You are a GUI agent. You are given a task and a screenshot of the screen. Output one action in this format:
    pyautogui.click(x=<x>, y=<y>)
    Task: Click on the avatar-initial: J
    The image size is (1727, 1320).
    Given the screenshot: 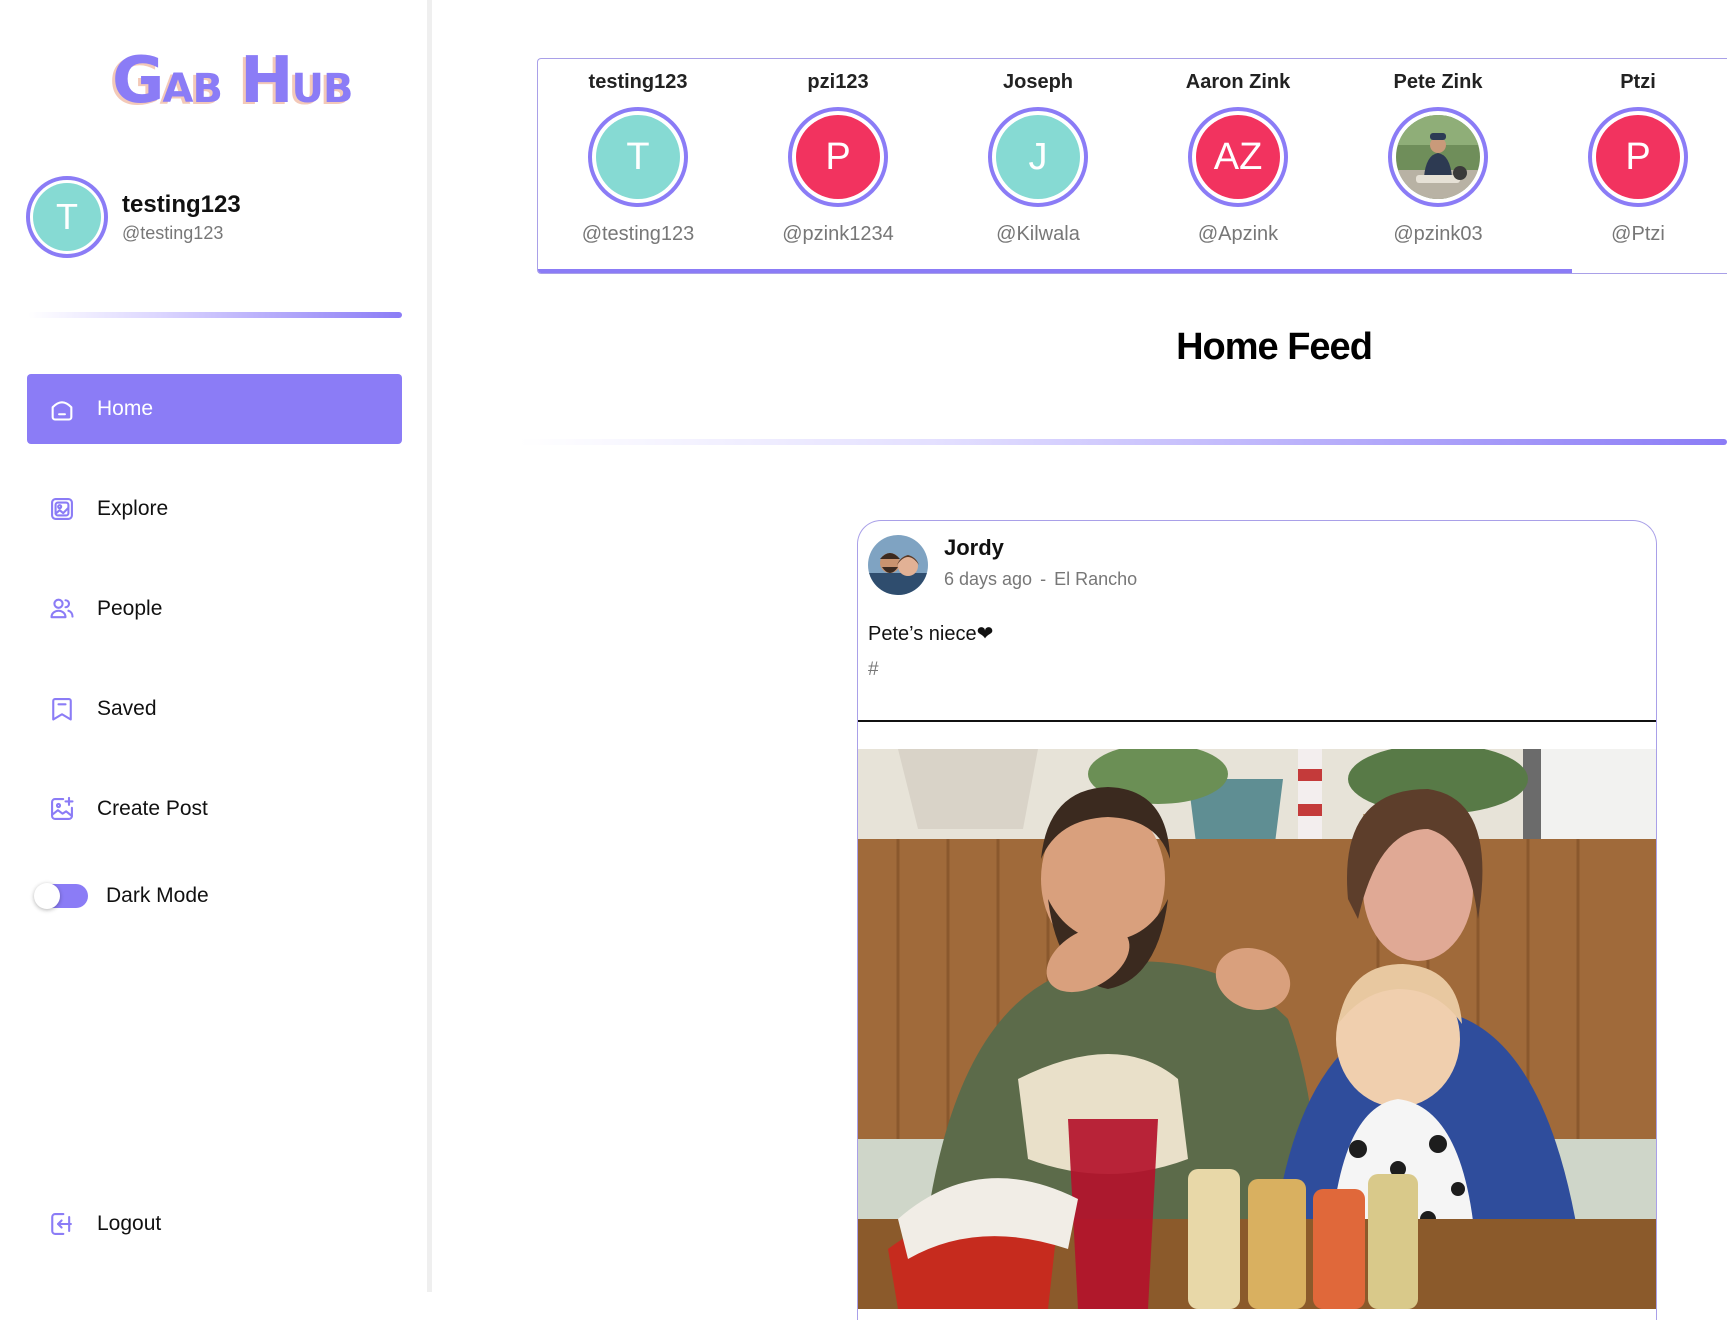 What is the action you would take?
    pyautogui.click(x=1038, y=157)
    